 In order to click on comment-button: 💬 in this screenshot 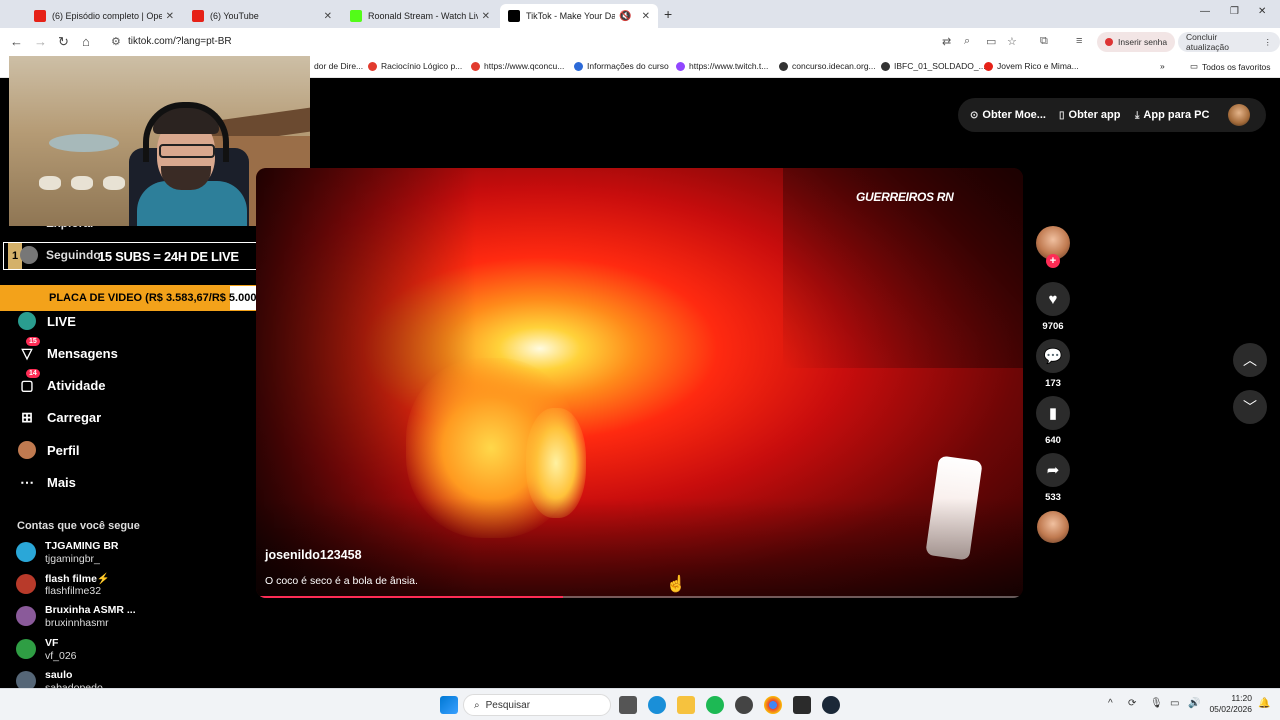, I will do `click(1053, 356)`.